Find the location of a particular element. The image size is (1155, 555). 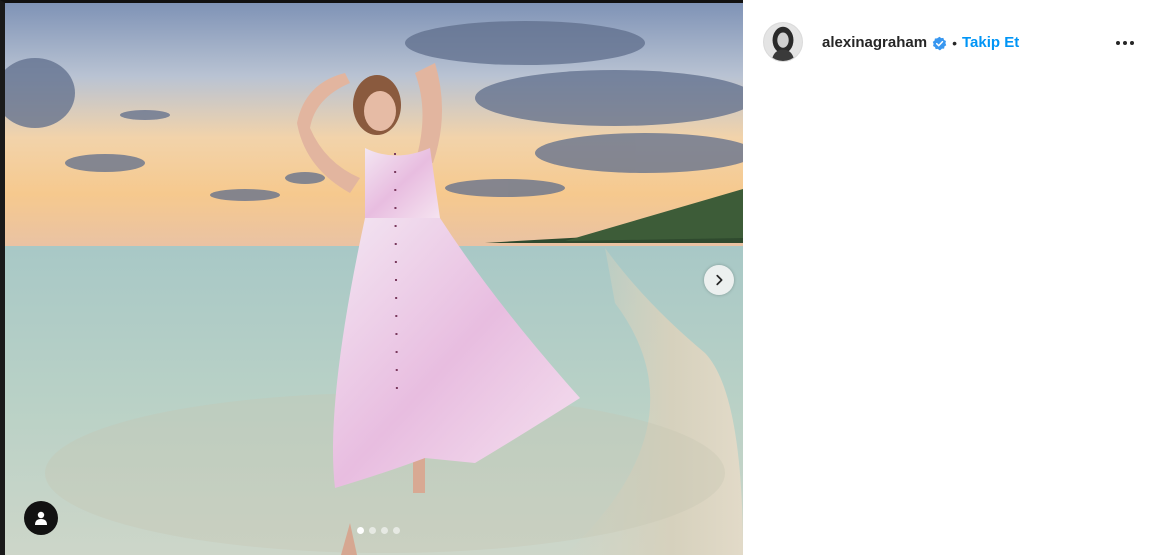

tagged-users-button is located at coordinates (41, 518).